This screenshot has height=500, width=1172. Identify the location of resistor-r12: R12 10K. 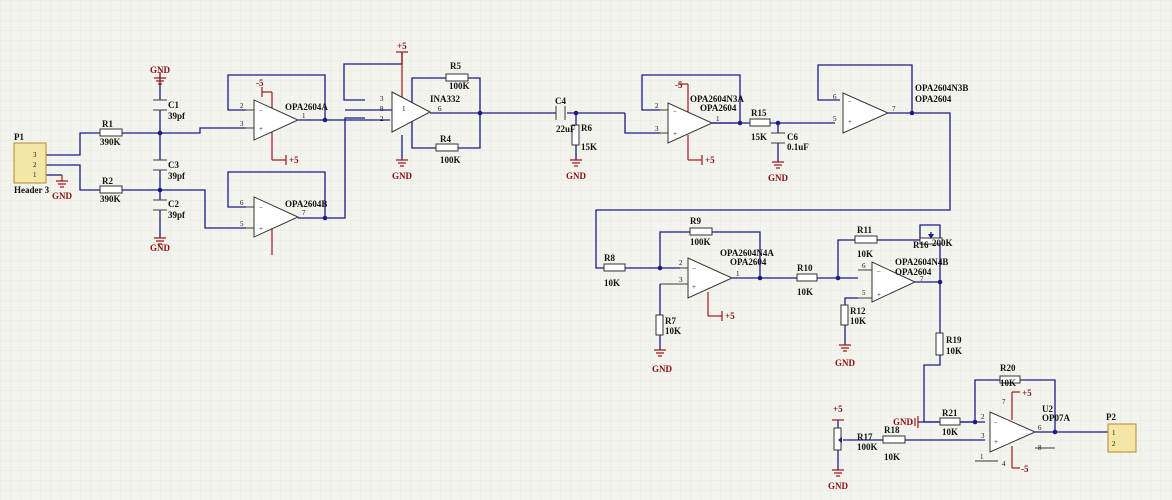
(853, 315).